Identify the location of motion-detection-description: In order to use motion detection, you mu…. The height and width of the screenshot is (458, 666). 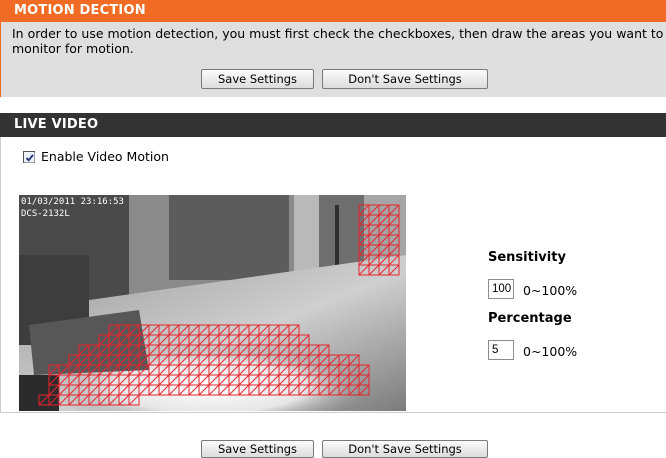
(338, 41).